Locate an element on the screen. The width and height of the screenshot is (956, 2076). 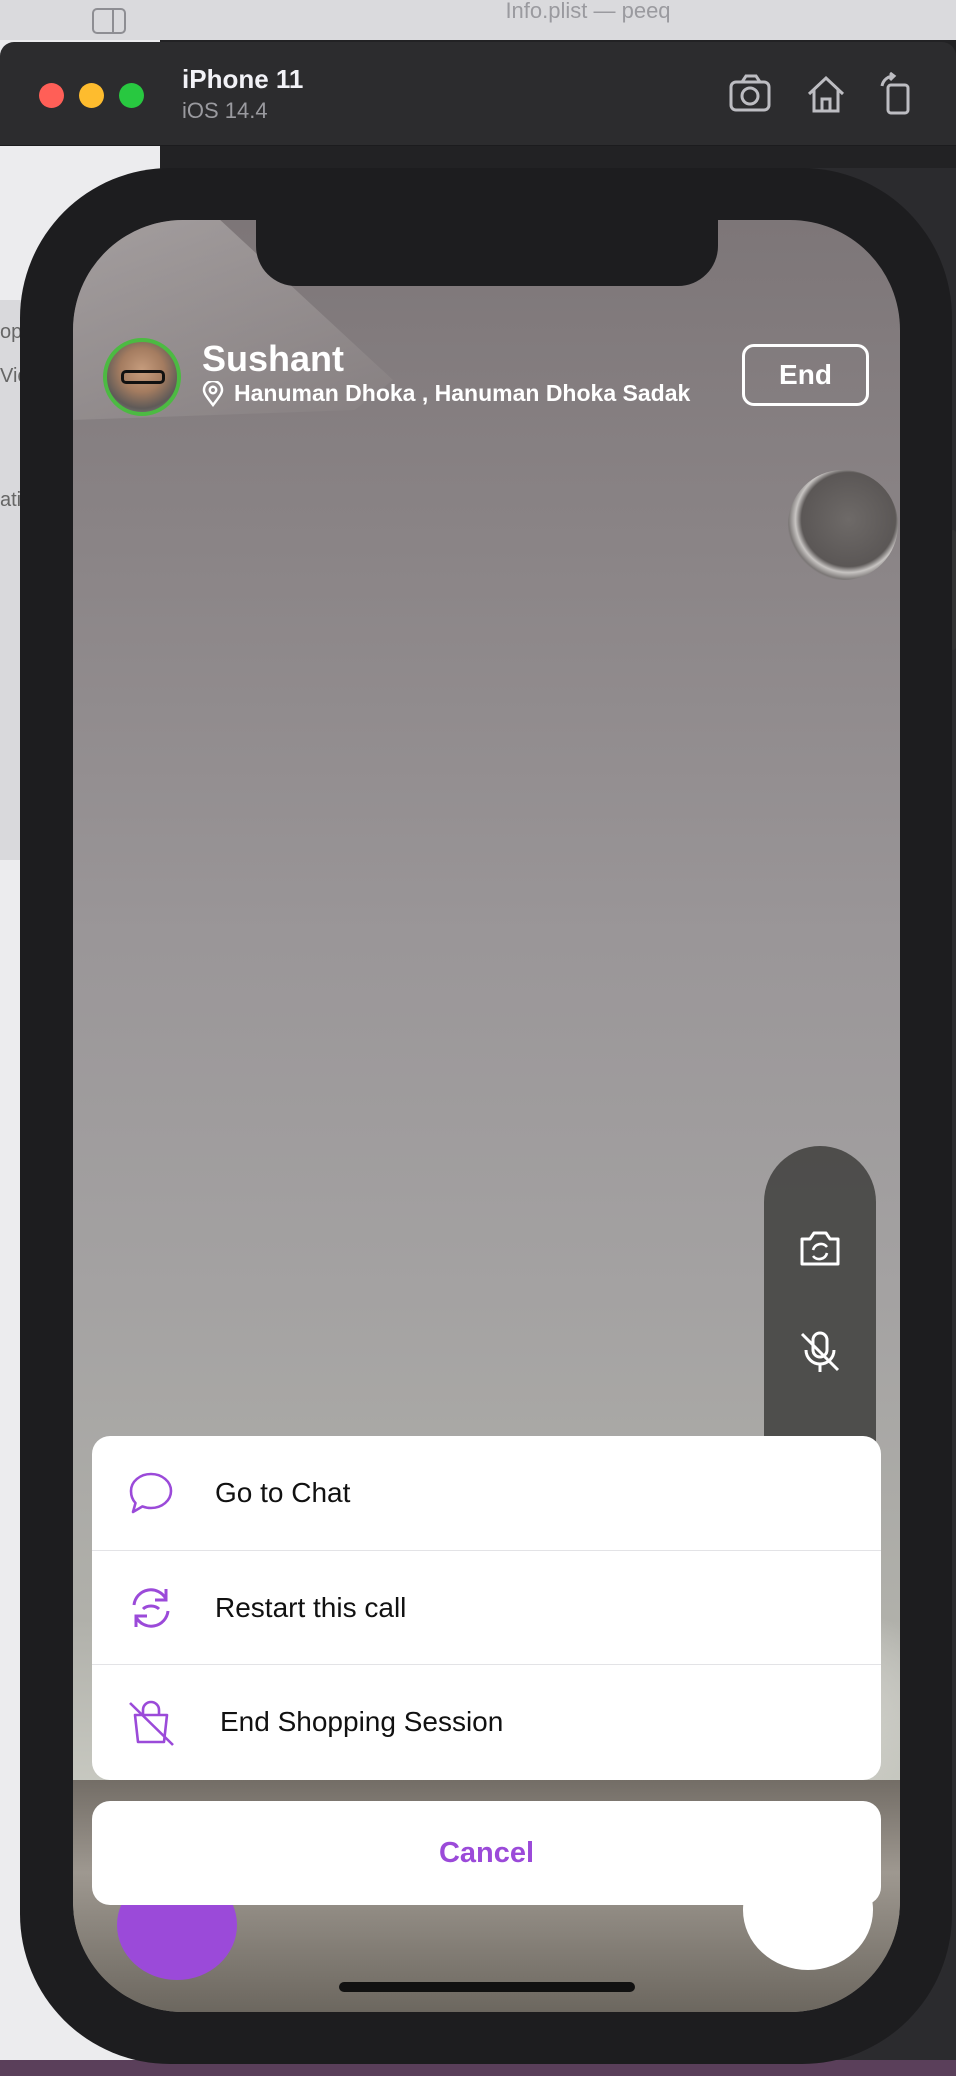
caller-location: Hanuman Dhoka , Hanuman Dhoka Sadak is located at coordinates (446, 393).